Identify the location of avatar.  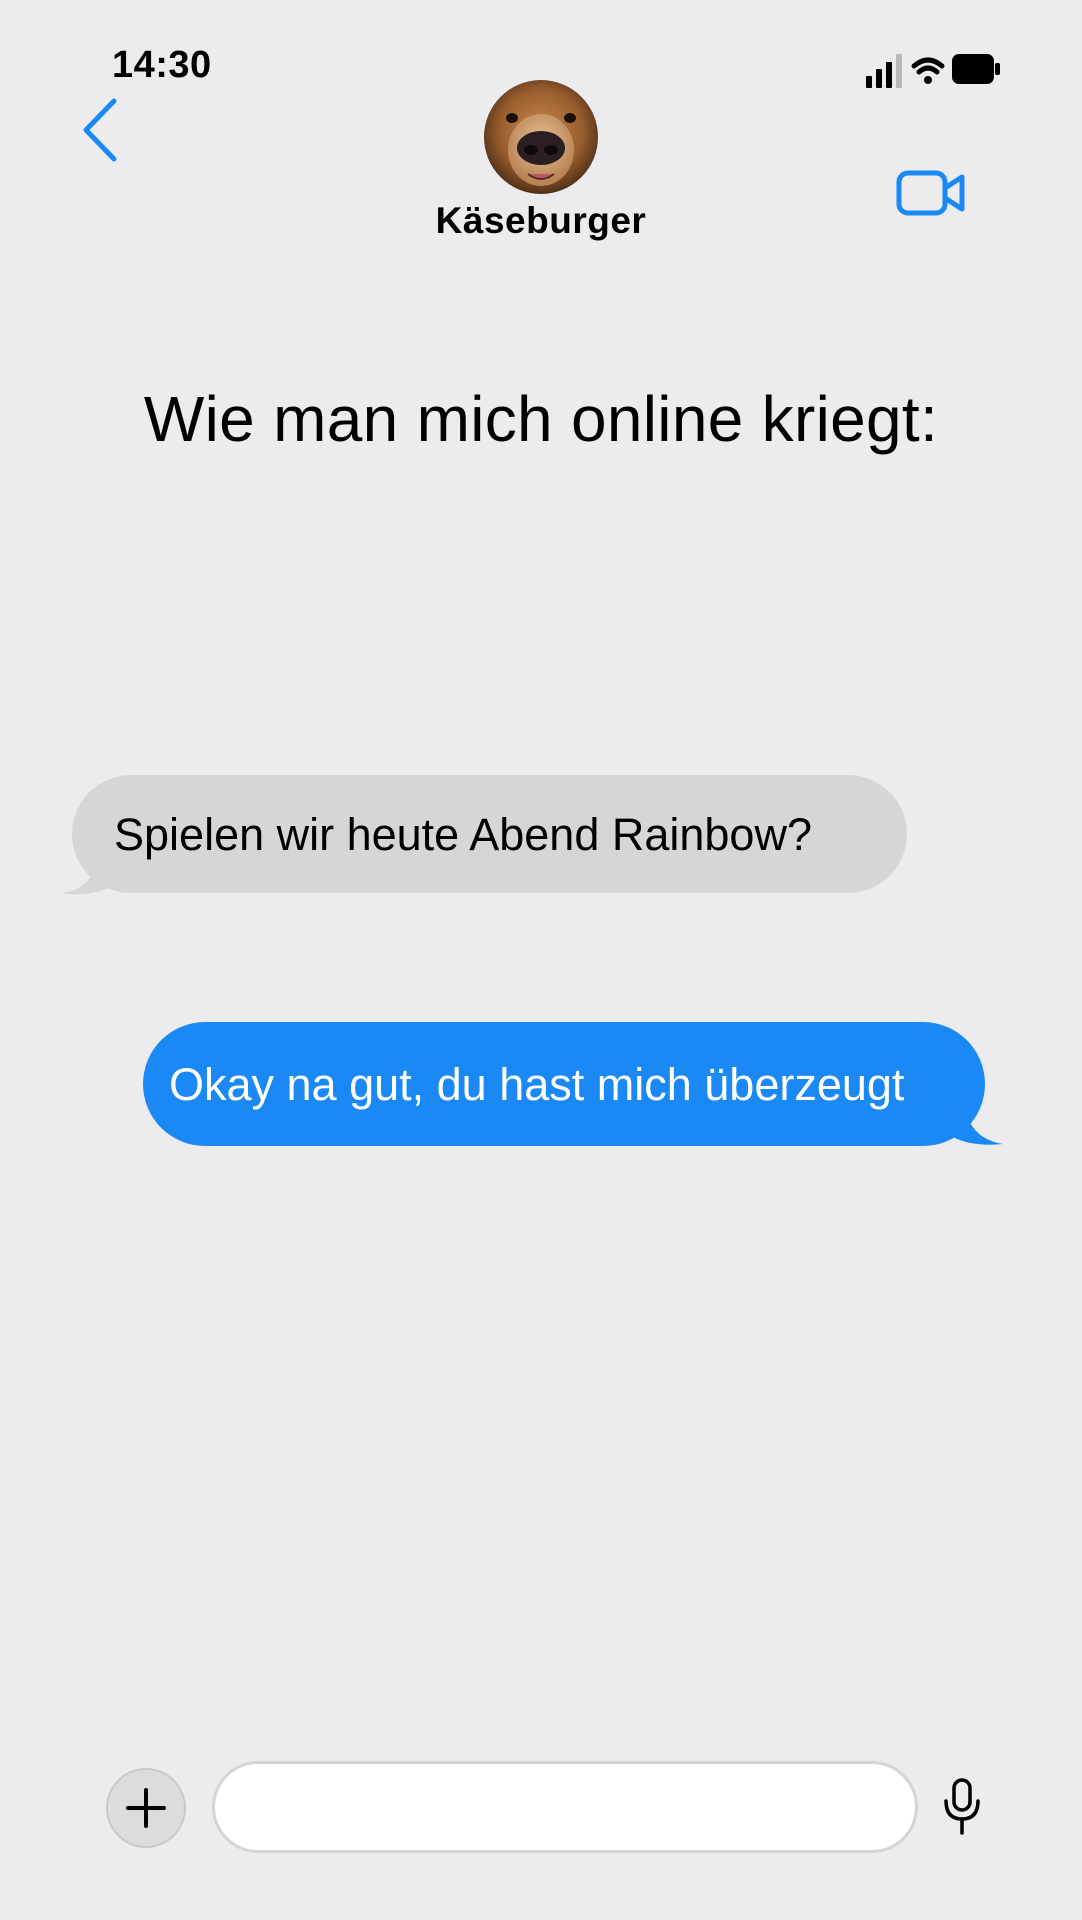
(541, 137).